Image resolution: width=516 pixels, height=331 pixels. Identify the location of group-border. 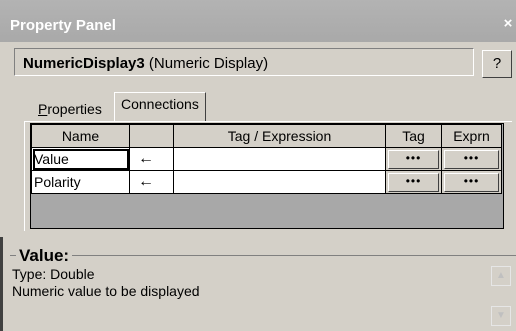
(263, 255).